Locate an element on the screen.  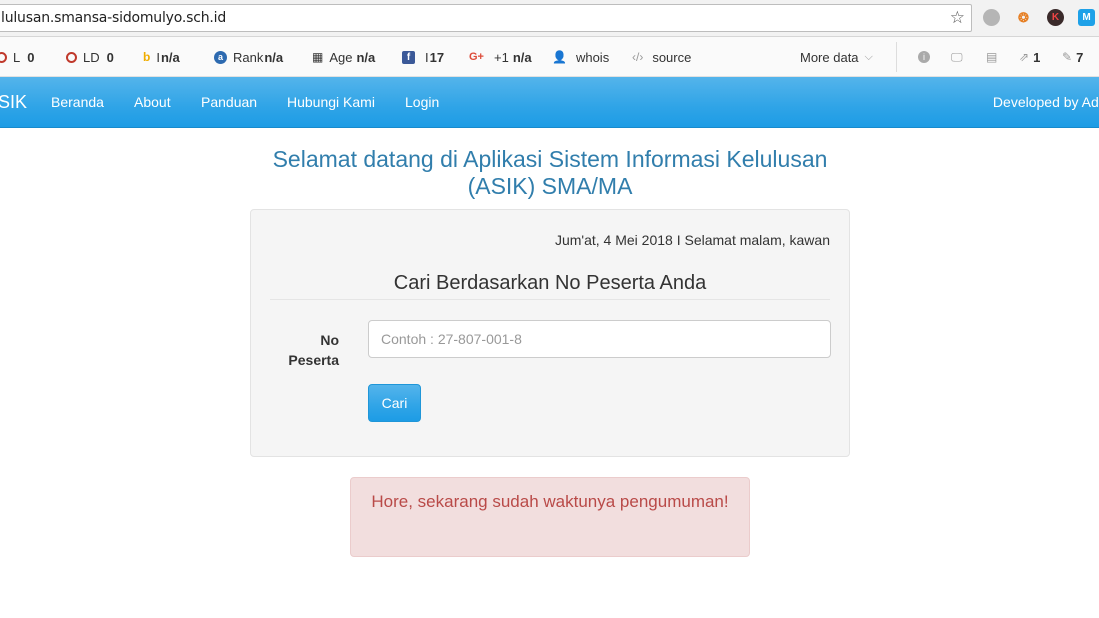
no-peserta-label: No Peserta is located at coordinates (313, 350).